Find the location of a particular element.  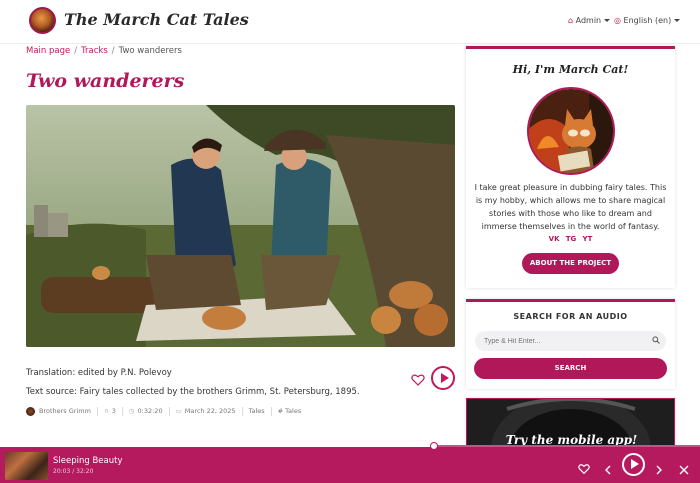

breadcrumb-current: Two wanderers is located at coordinates (150, 51).